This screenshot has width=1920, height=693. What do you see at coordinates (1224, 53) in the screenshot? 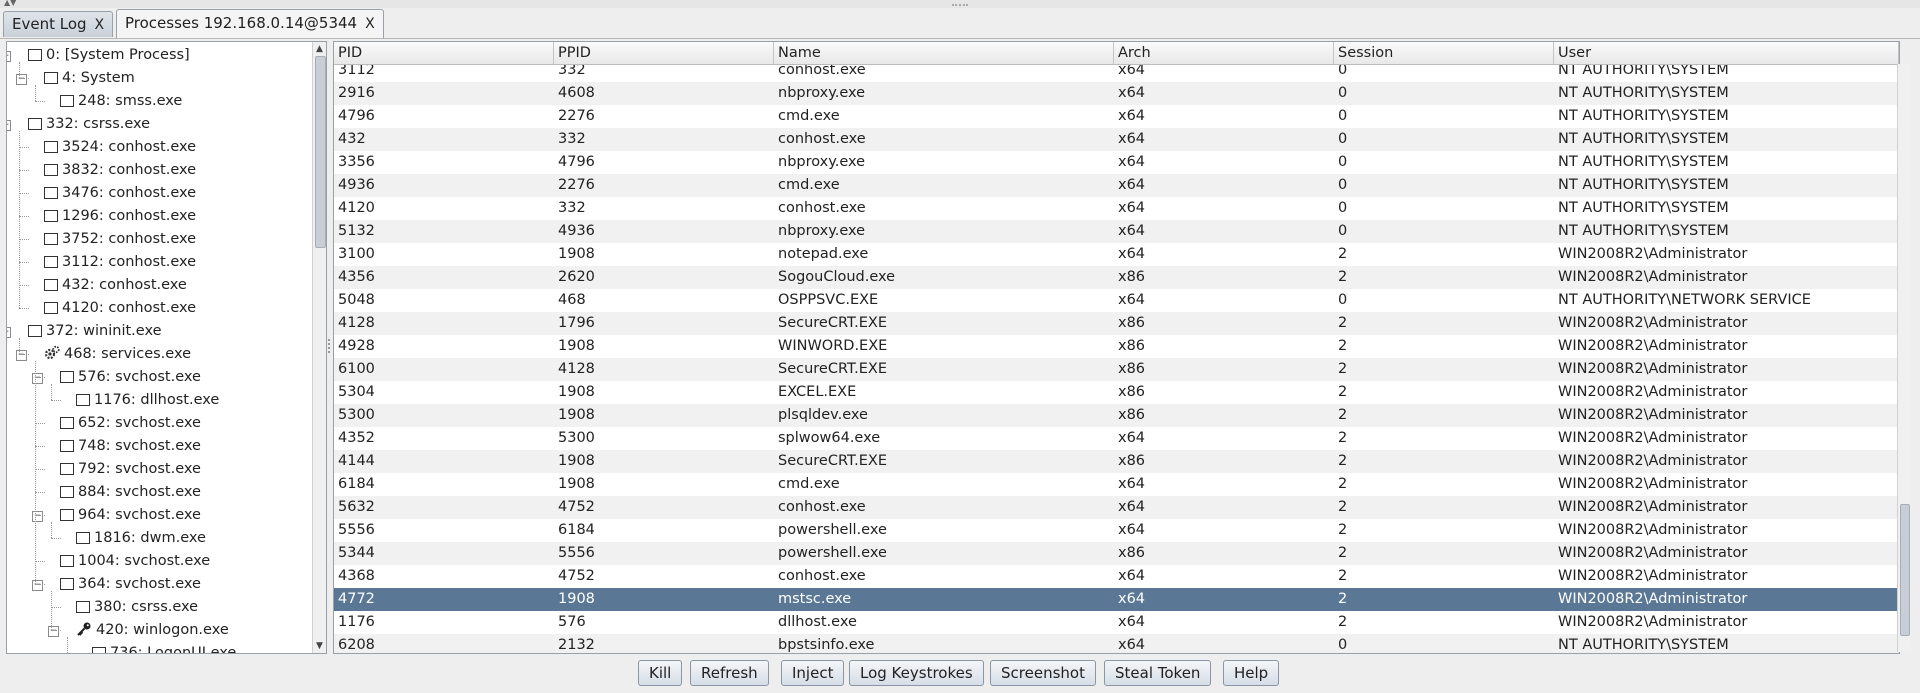
I see `column-header-arch: Arch` at bounding box center [1224, 53].